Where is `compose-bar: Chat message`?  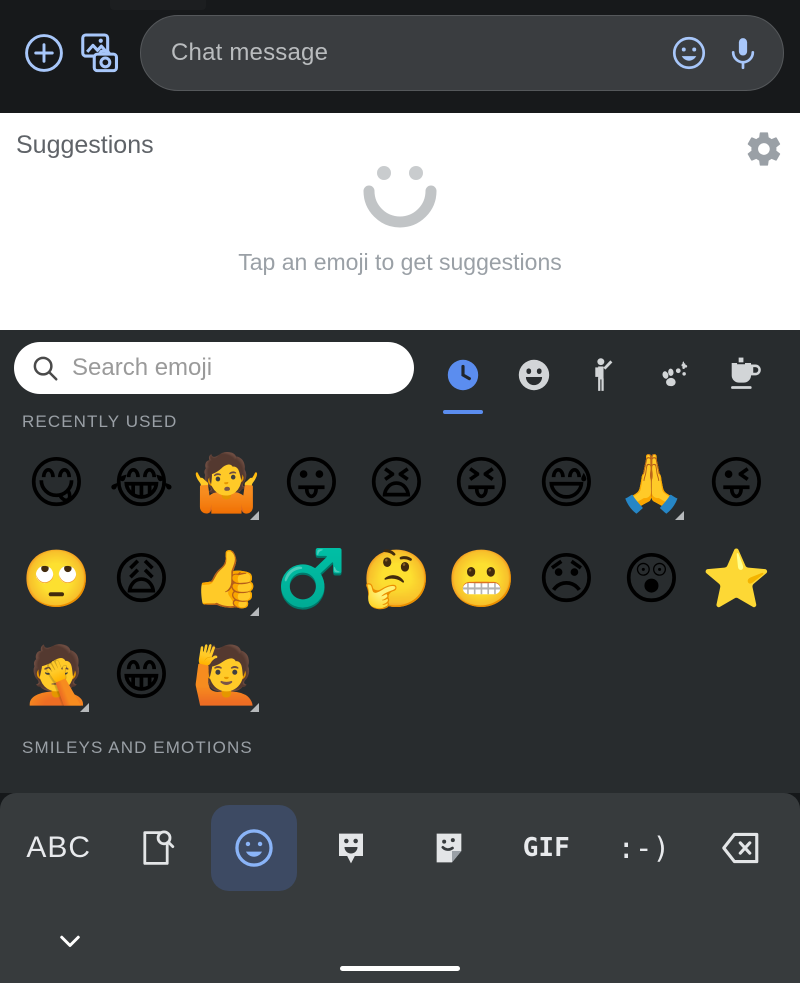 compose-bar: Chat message is located at coordinates (400, 56).